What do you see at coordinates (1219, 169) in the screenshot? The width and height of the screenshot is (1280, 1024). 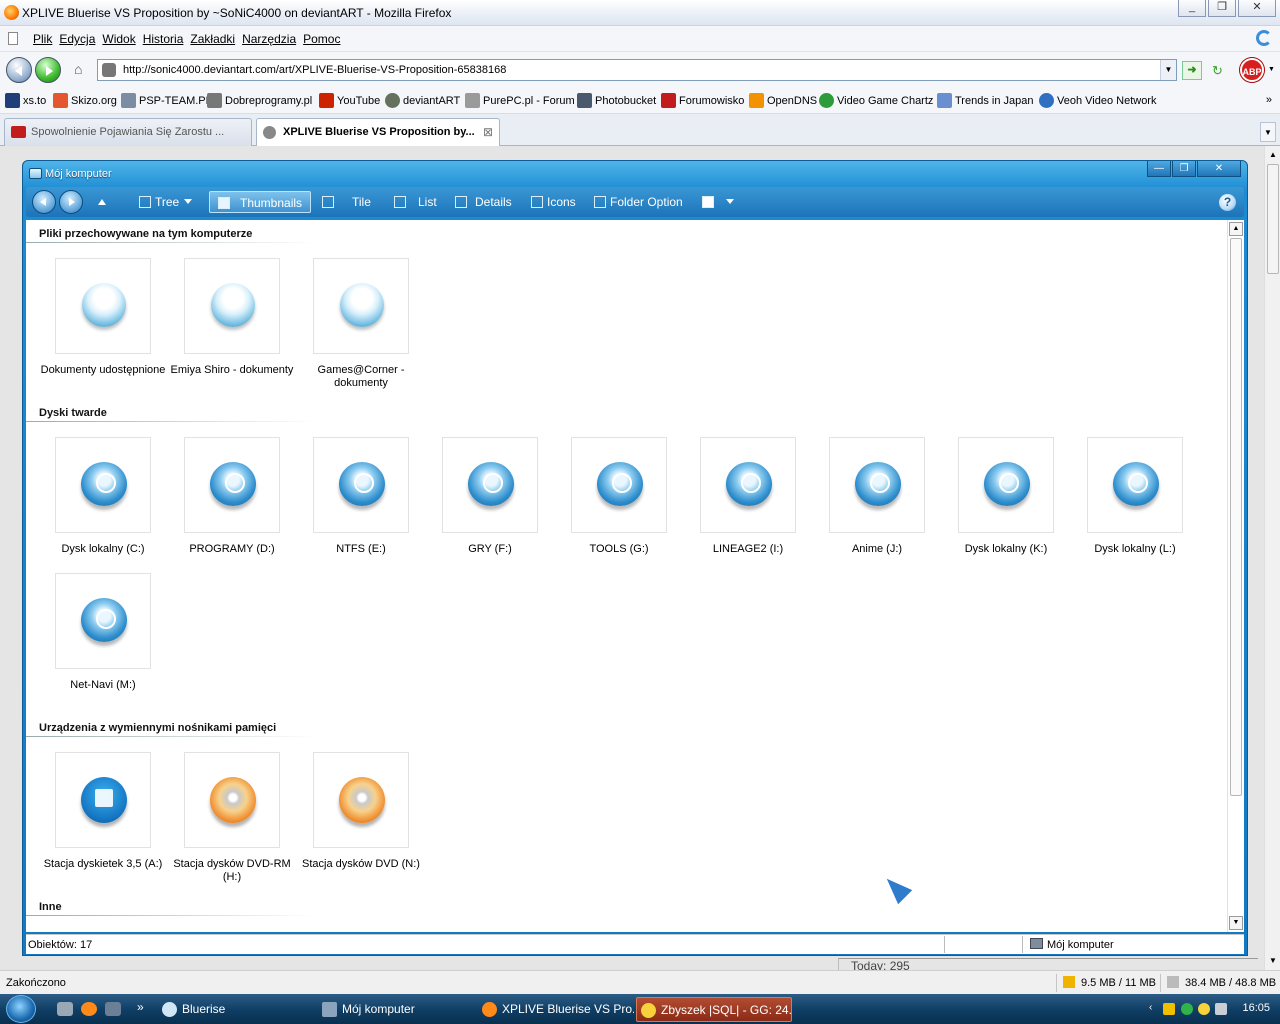 I see `explorer-close-button: ✕` at bounding box center [1219, 169].